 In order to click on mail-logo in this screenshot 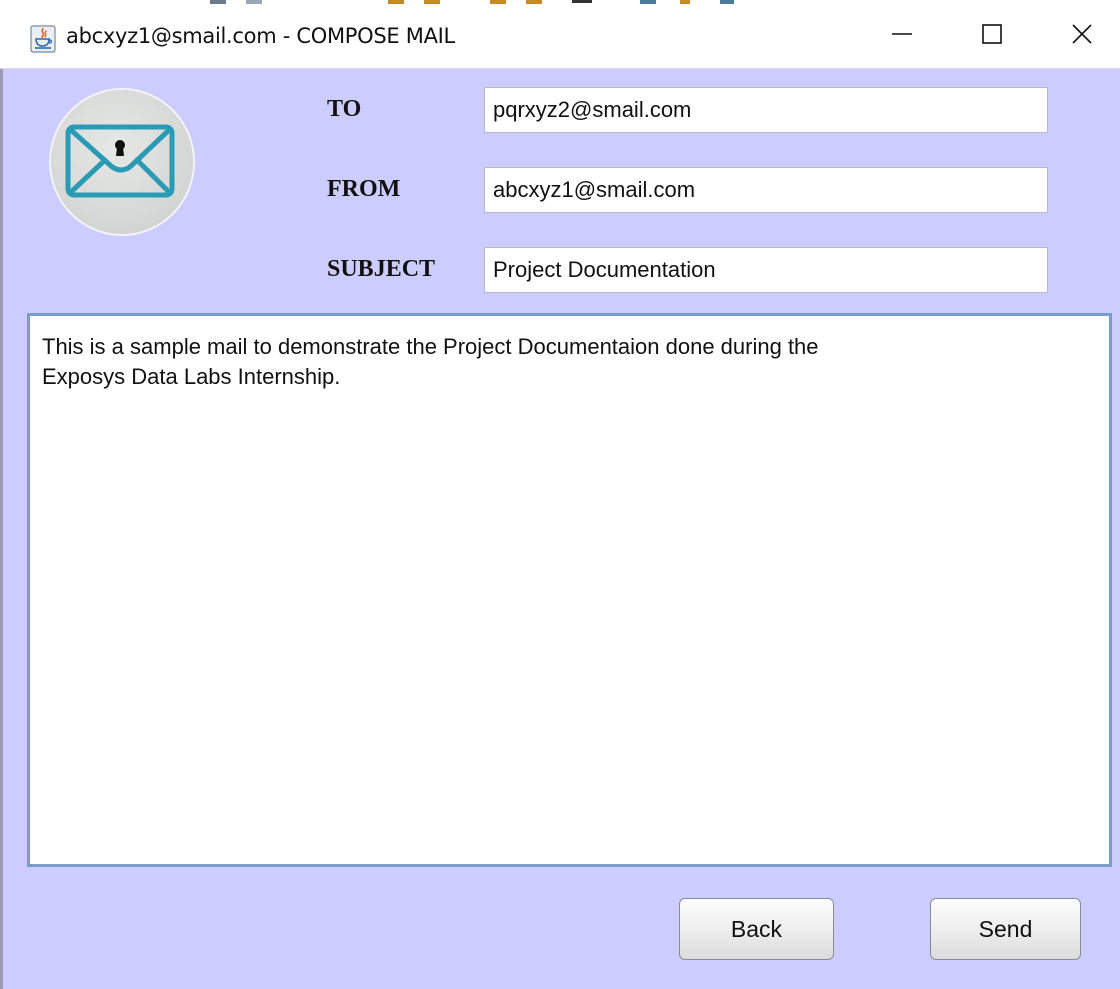, I will do `click(122, 162)`.